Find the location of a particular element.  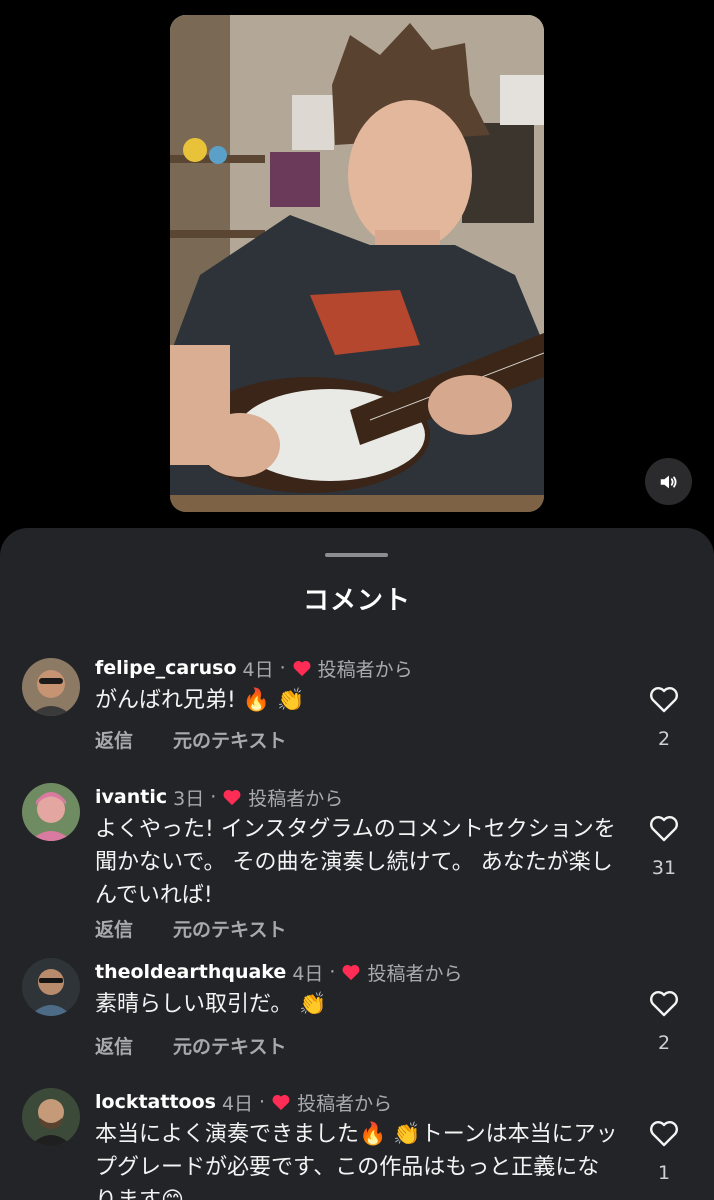

like-count: 1 is located at coordinates (664, 1173).